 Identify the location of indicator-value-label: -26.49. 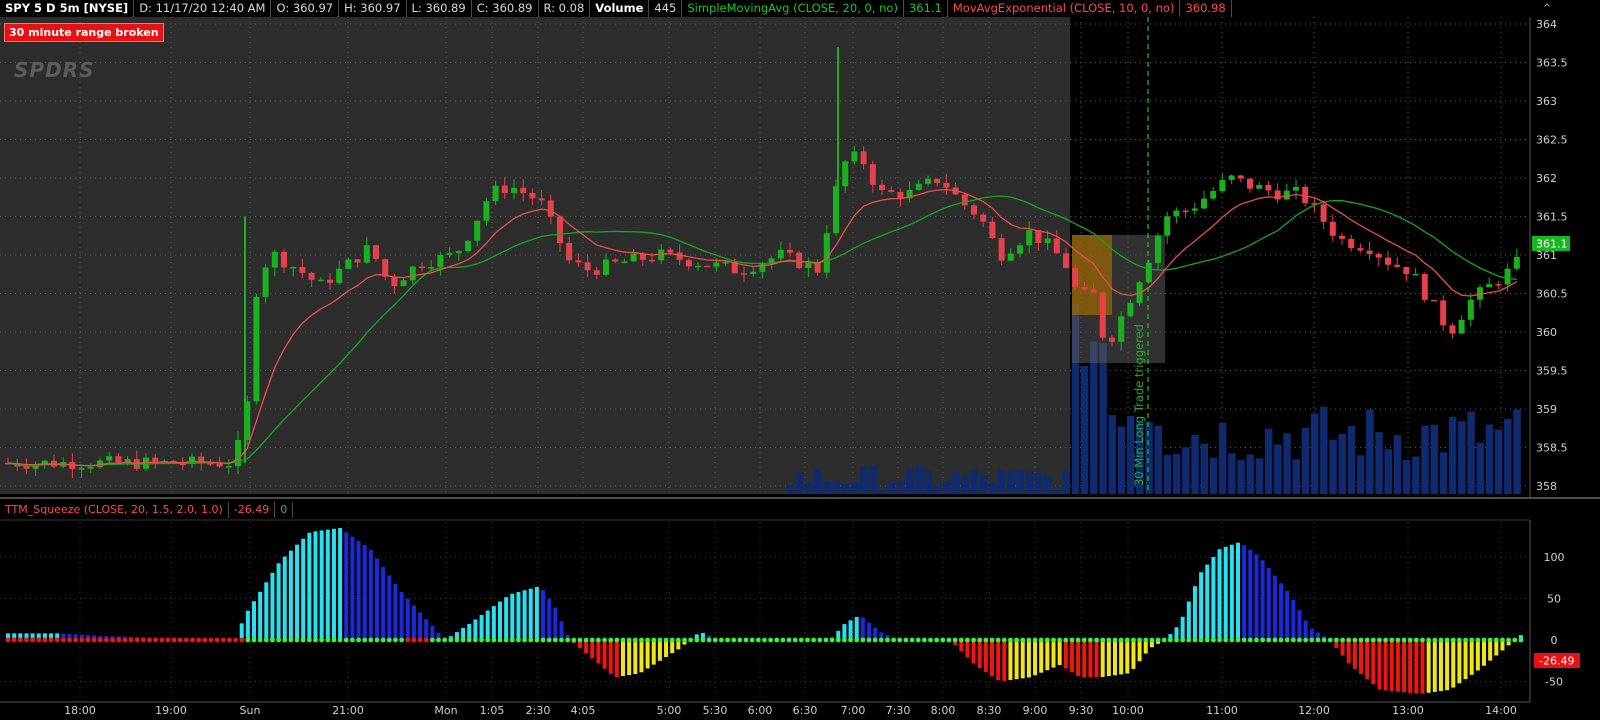
(1556, 661).